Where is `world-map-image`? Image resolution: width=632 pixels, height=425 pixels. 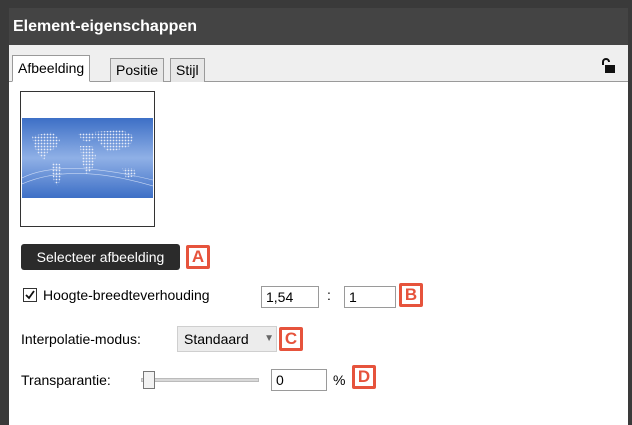
world-map-image is located at coordinates (87, 158).